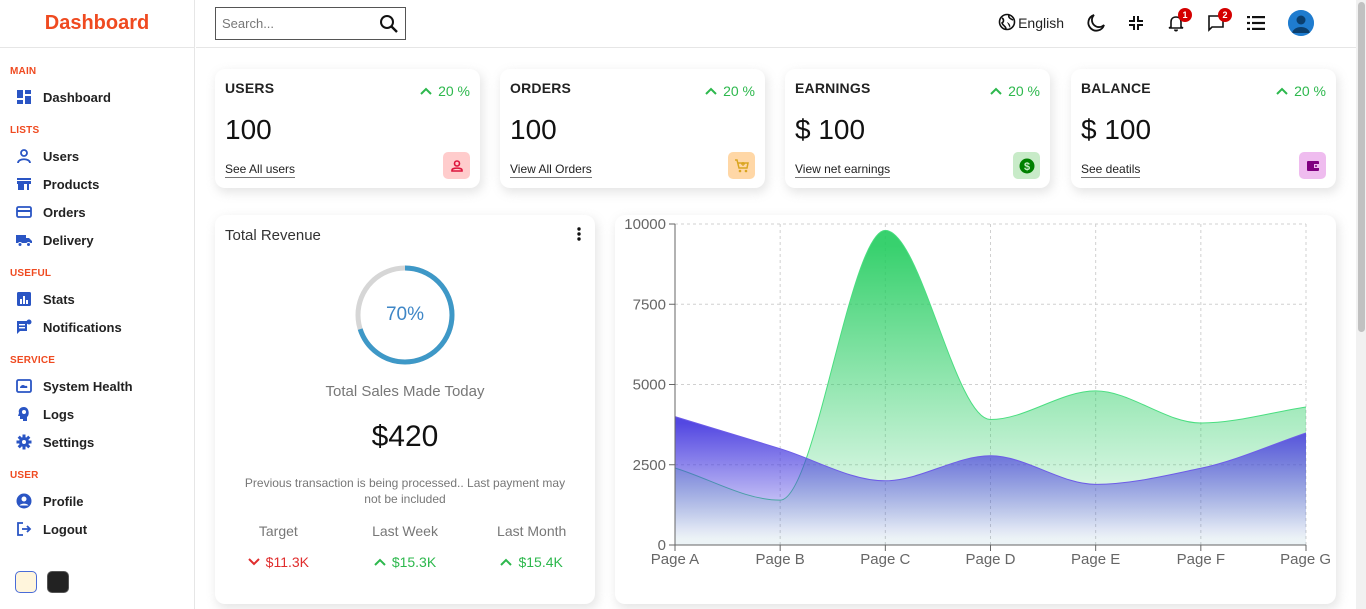 The width and height of the screenshot is (1366, 609). Describe the element at coordinates (1185, 15) in the screenshot. I see `notifications-badge: 1` at that location.